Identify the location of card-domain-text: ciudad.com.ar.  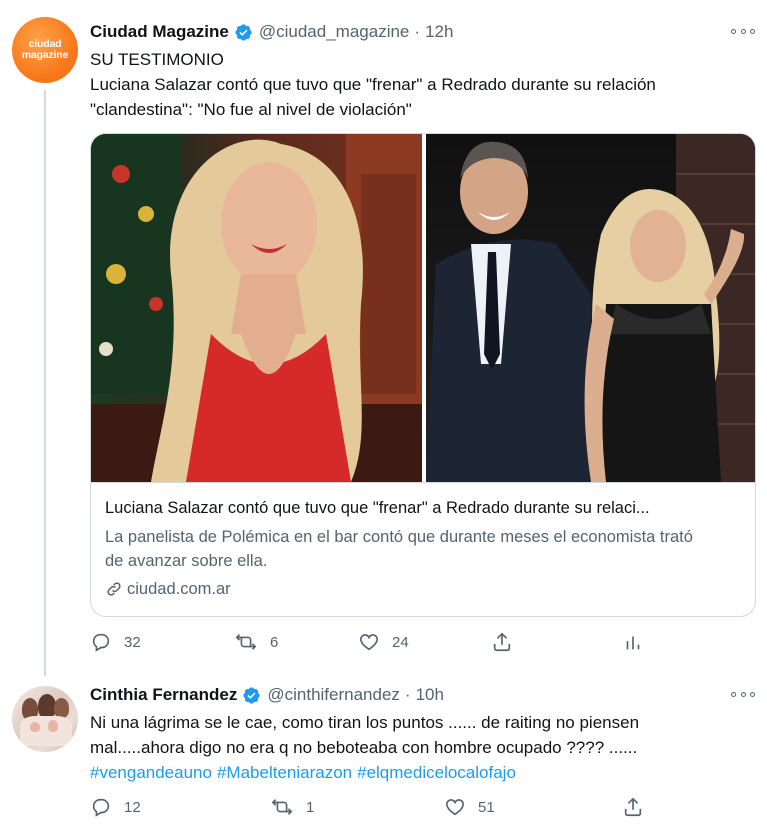
(179, 589).